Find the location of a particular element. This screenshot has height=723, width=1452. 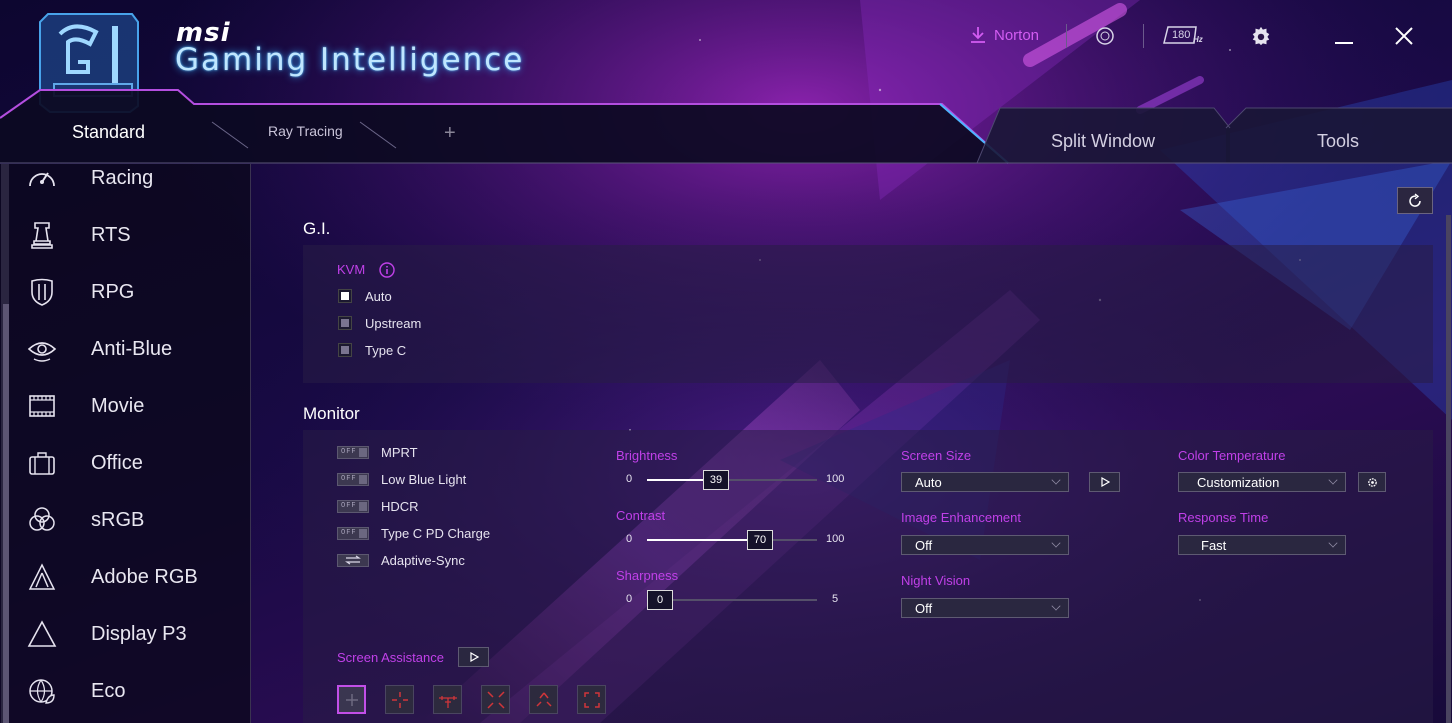

kvm-info-button is located at coordinates (387, 272).